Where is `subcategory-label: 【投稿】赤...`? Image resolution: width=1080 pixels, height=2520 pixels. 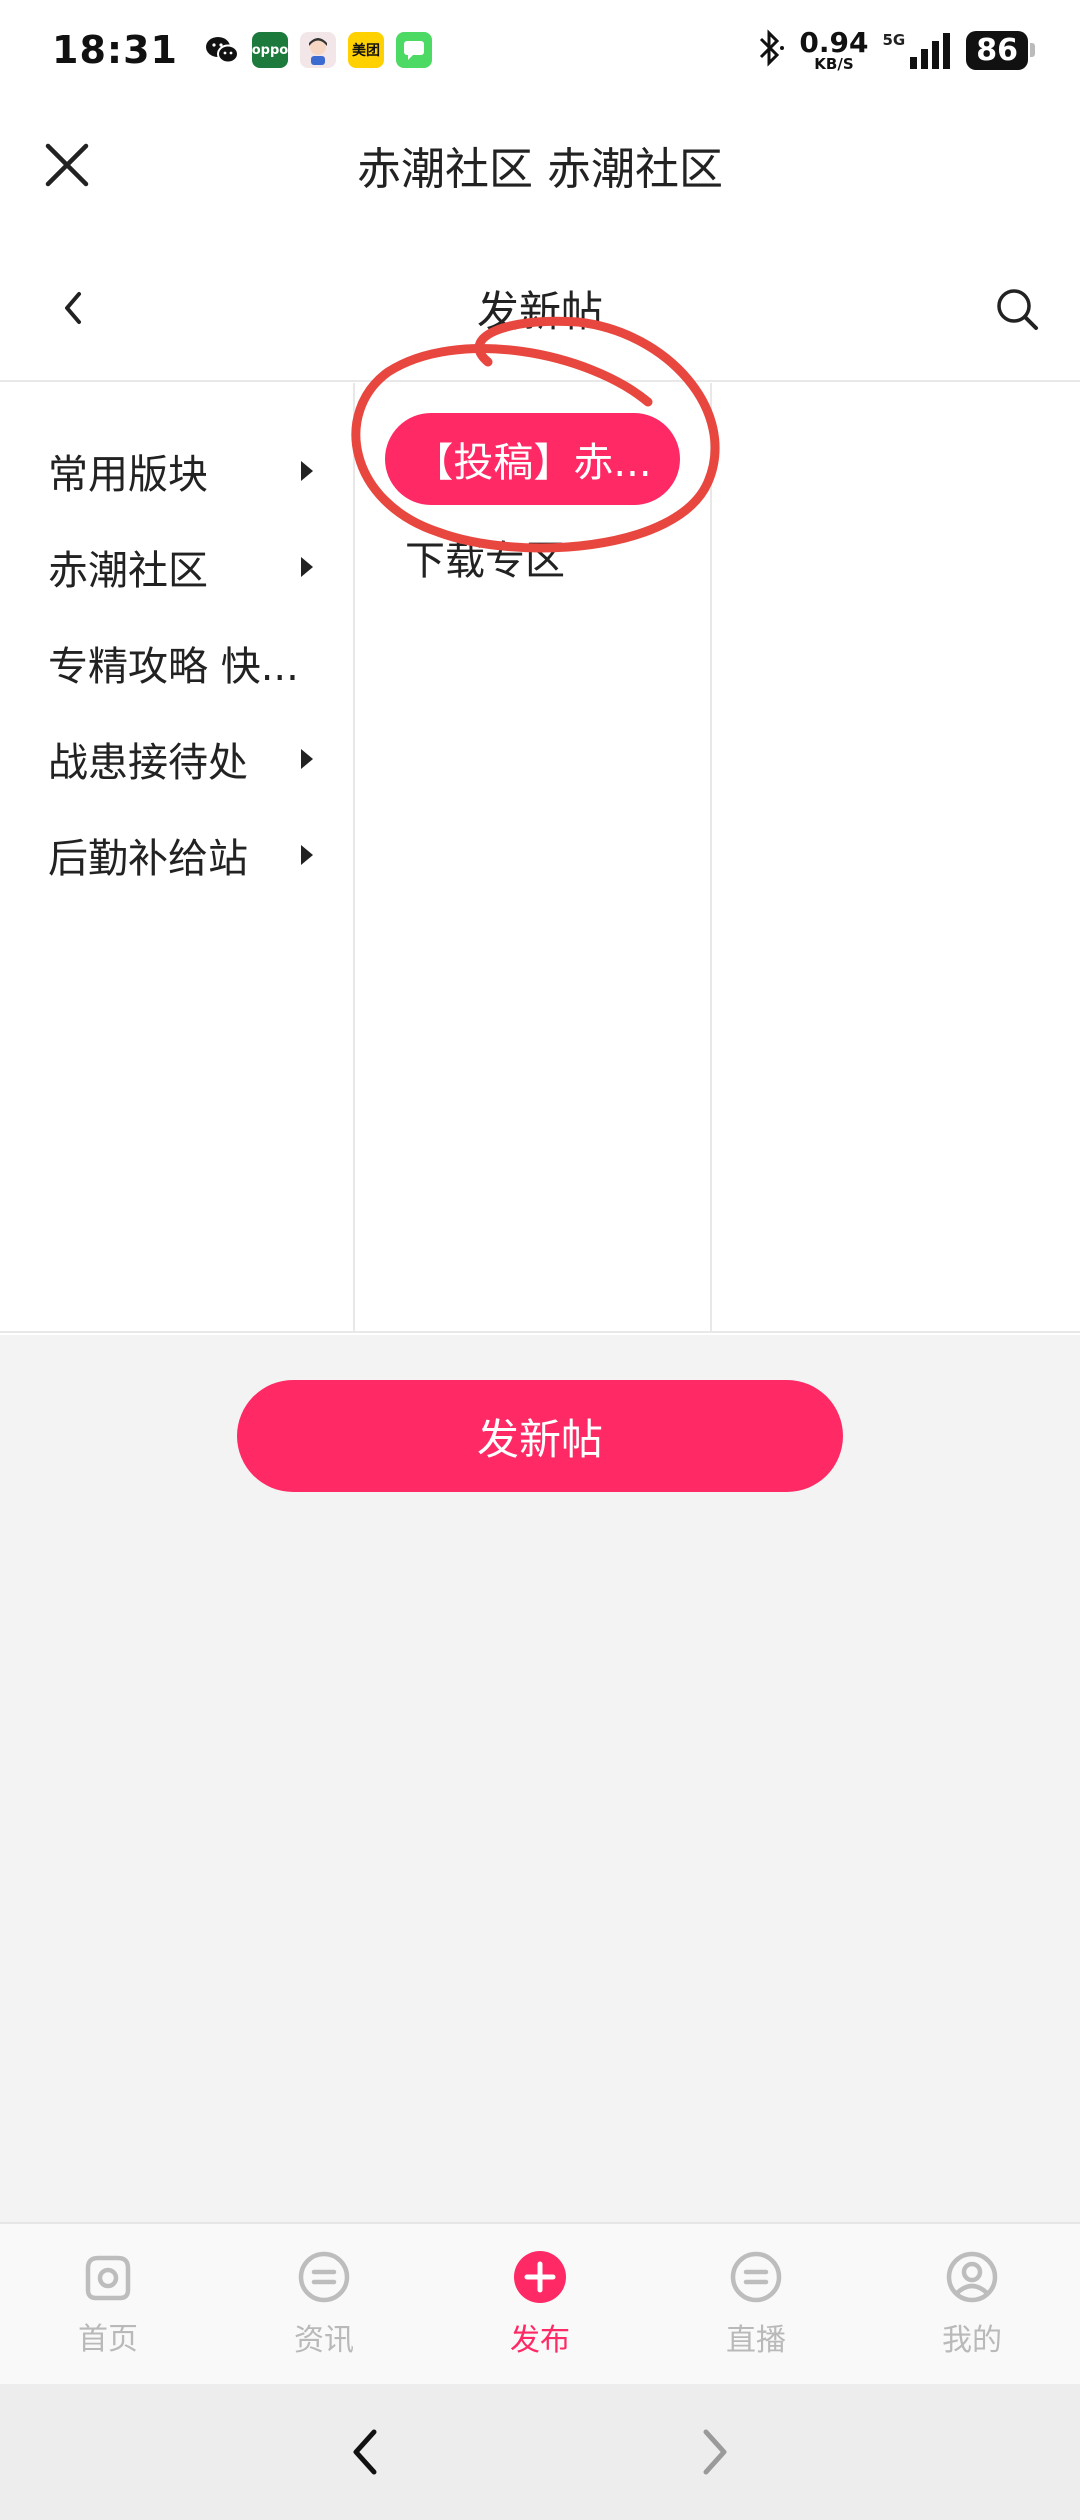 subcategory-label: 【投稿】赤... is located at coordinates (532, 463).